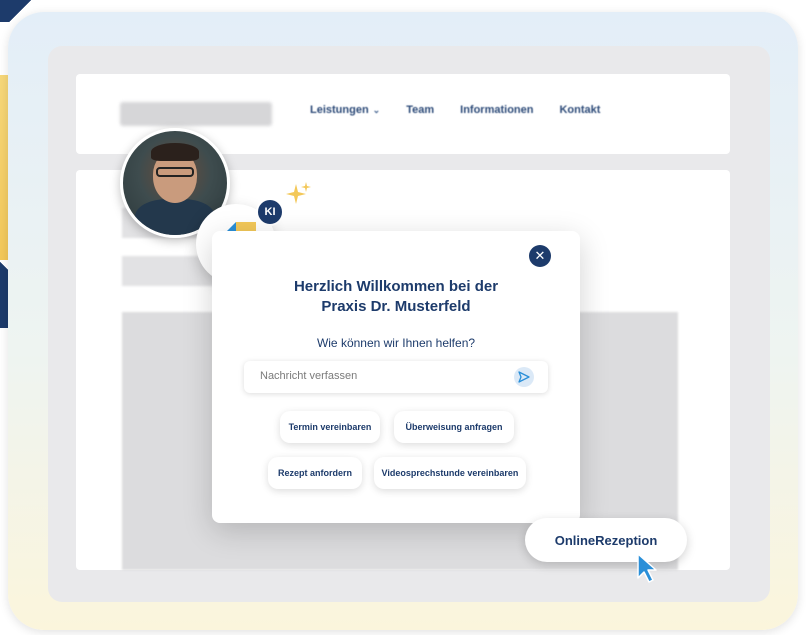 The height and width of the screenshot is (635, 806). I want to click on close-button: ✕, so click(540, 256).